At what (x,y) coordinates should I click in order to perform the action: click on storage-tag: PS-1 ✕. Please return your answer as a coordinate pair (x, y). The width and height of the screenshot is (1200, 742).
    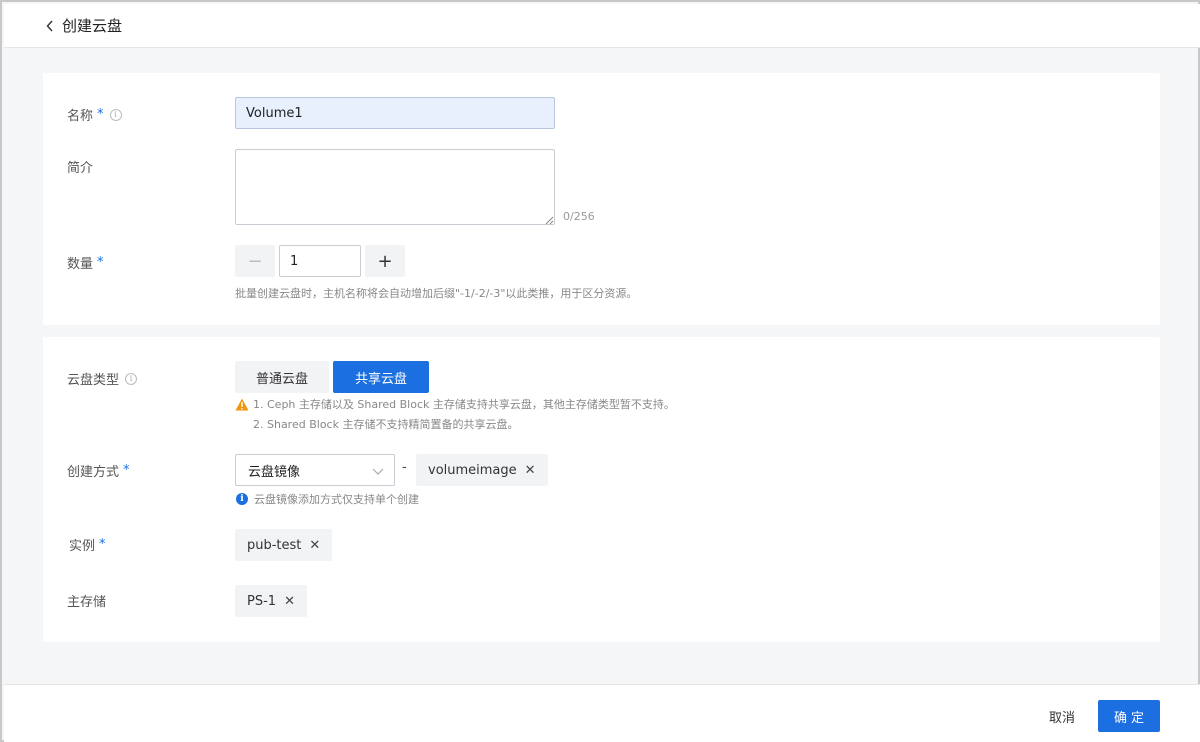
    Looking at the image, I should click on (271, 601).